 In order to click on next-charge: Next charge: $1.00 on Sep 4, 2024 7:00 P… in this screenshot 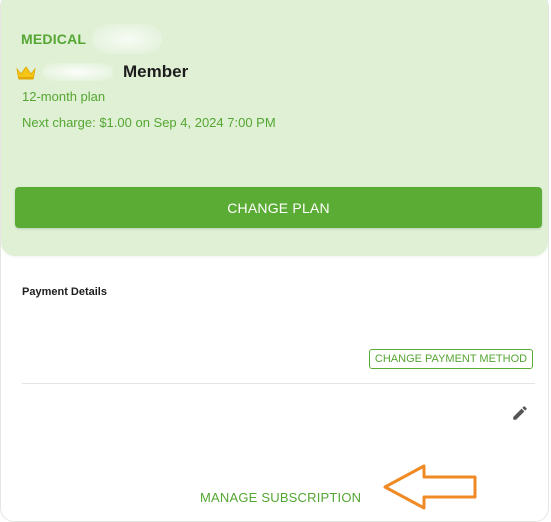, I will do `click(149, 122)`.